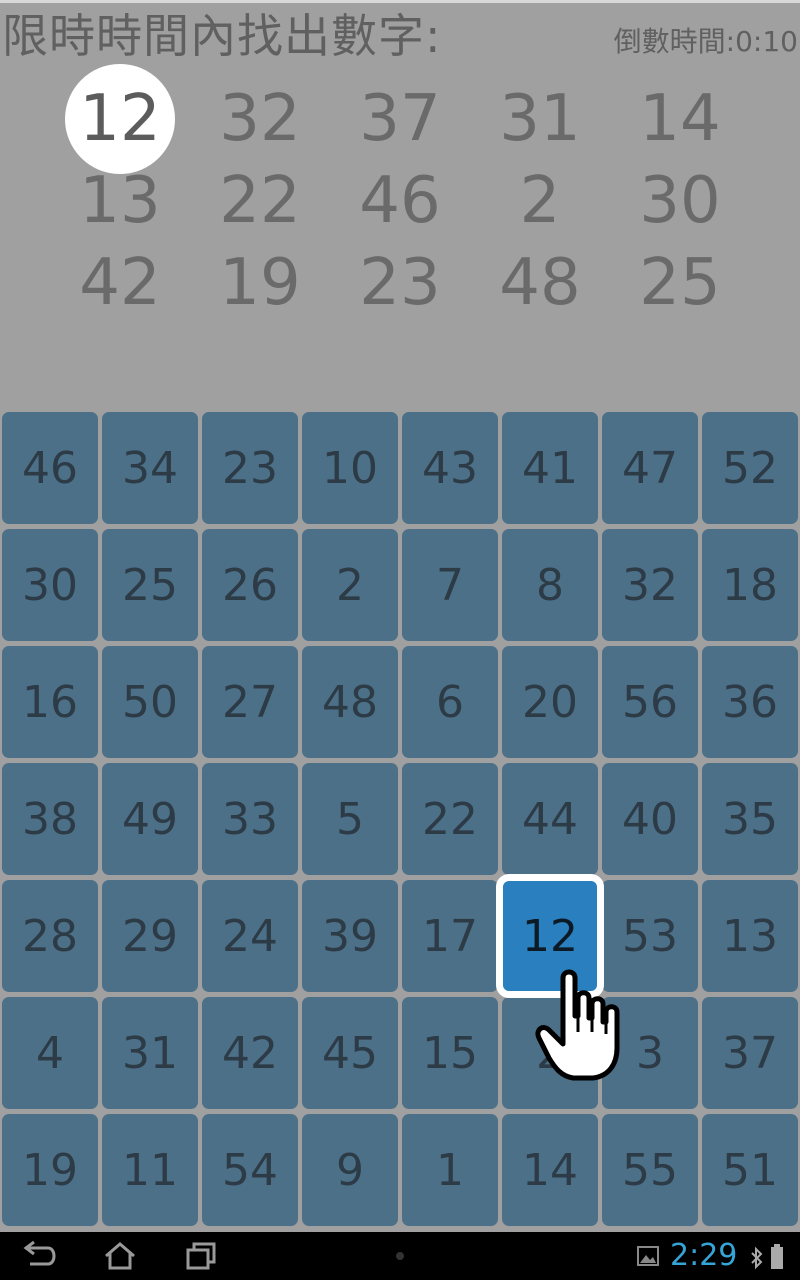 This screenshot has height=1280, width=800. What do you see at coordinates (150, 1170) in the screenshot?
I see `number-cell: 11` at bounding box center [150, 1170].